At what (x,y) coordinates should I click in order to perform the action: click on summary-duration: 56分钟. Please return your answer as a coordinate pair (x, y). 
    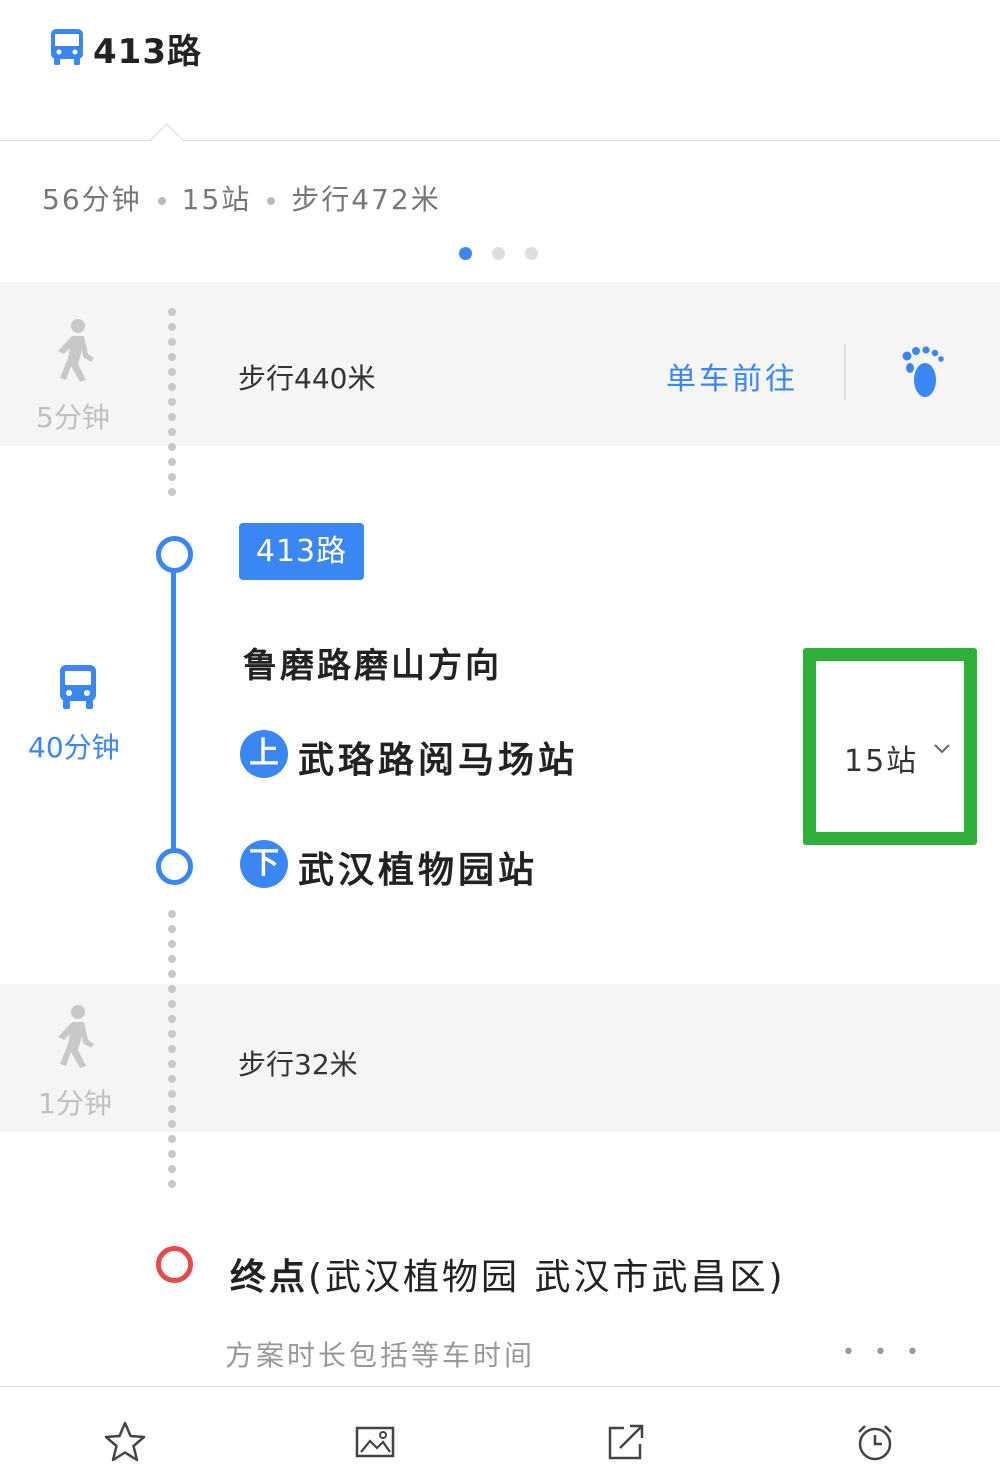
    Looking at the image, I should click on (92, 199).